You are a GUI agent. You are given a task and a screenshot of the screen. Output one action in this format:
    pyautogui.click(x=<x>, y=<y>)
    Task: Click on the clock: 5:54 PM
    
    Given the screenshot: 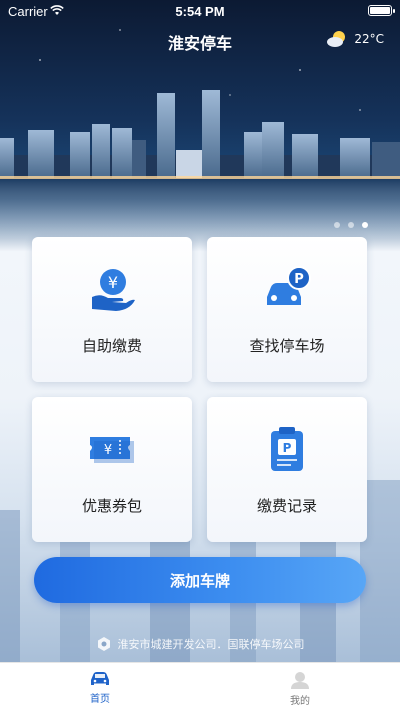 What is the action you would take?
    pyautogui.click(x=200, y=11)
    